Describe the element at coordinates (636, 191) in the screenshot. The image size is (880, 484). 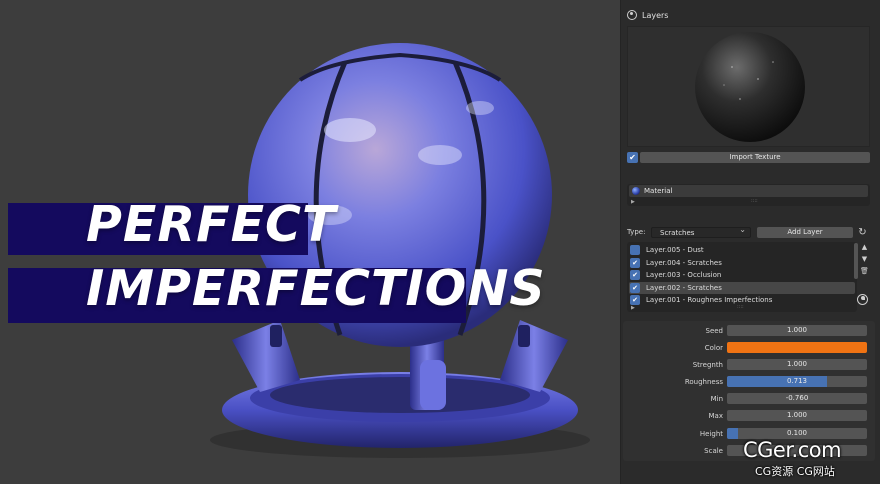
I see `material-sphere-icon` at that location.